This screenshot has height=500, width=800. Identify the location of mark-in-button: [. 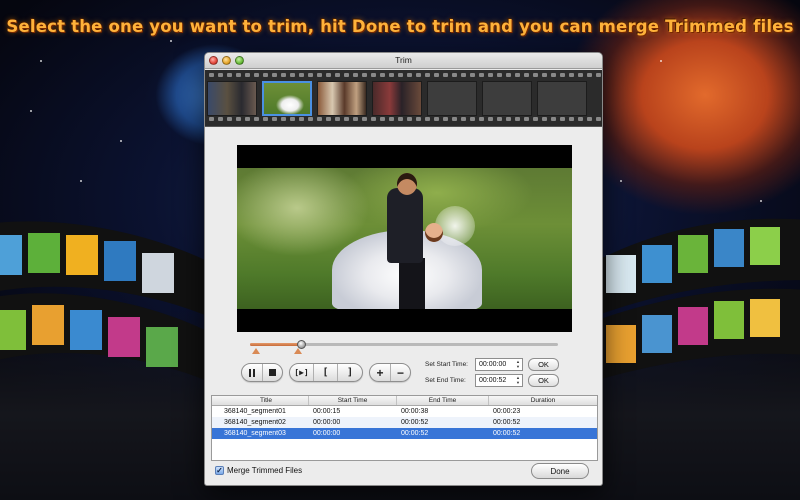
(326, 372).